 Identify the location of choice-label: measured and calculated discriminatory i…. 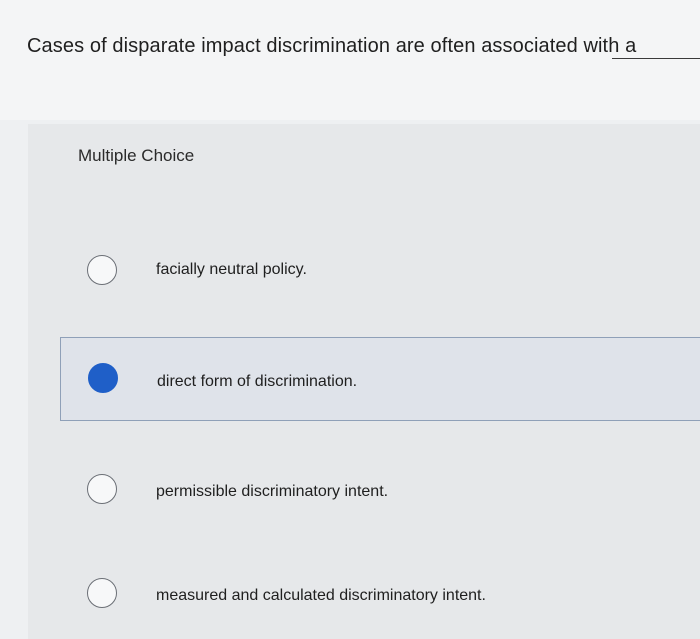
(321, 595).